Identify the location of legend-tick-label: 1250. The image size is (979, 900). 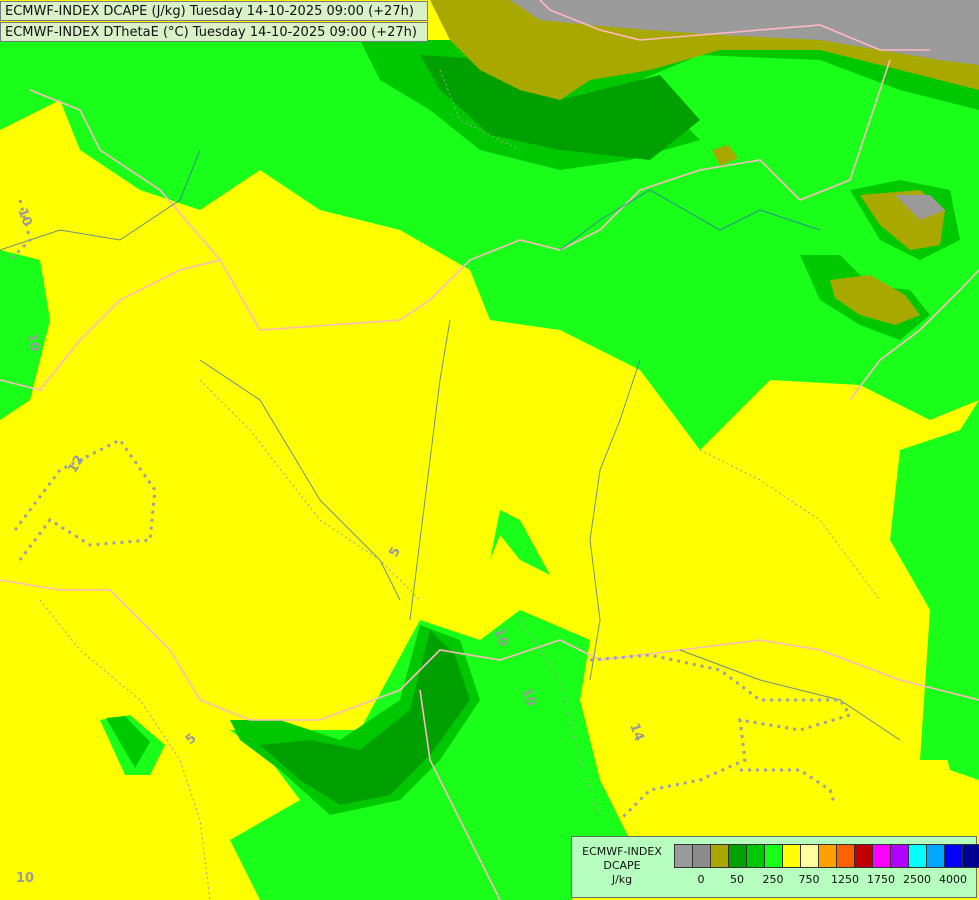
(845, 879).